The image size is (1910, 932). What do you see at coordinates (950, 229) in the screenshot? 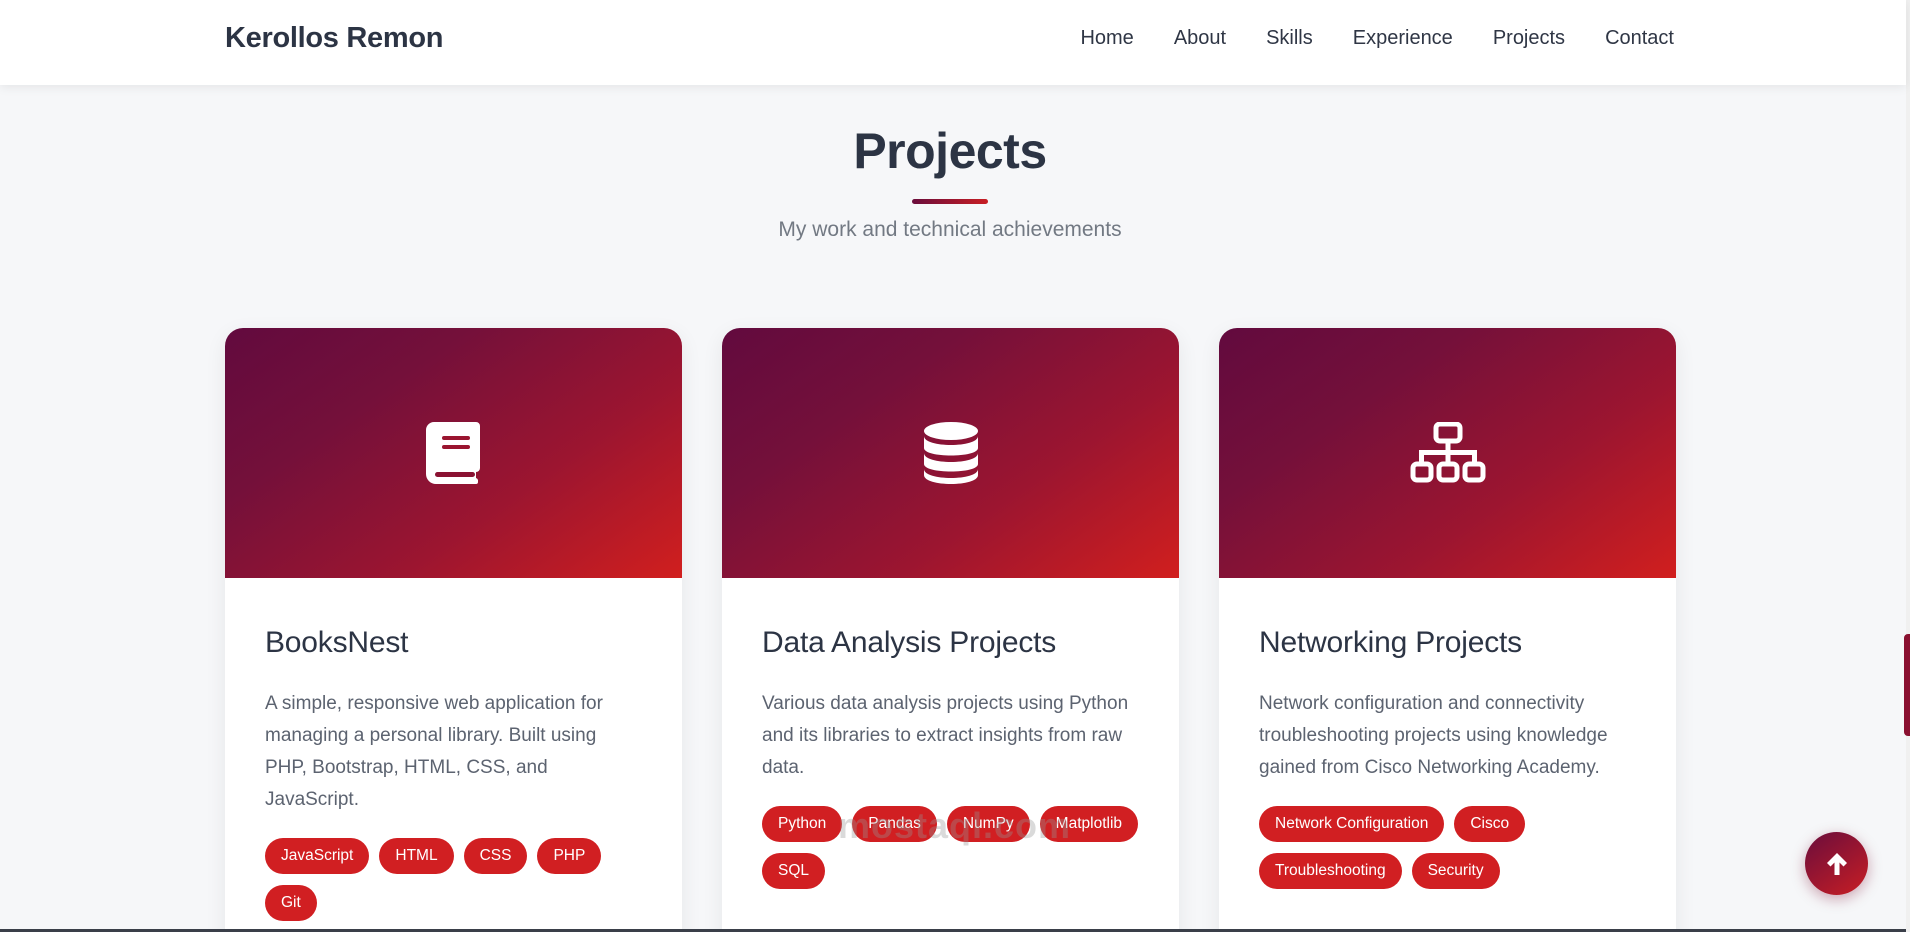
I see `section-subtitle: My work and technical achievements` at bounding box center [950, 229].